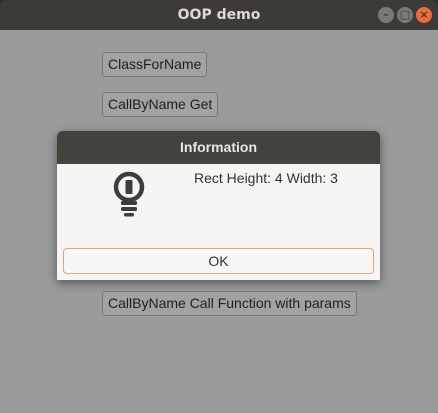 The width and height of the screenshot is (438, 413). What do you see at coordinates (129, 194) in the screenshot?
I see `lightbulb-icon` at bounding box center [129, 194].